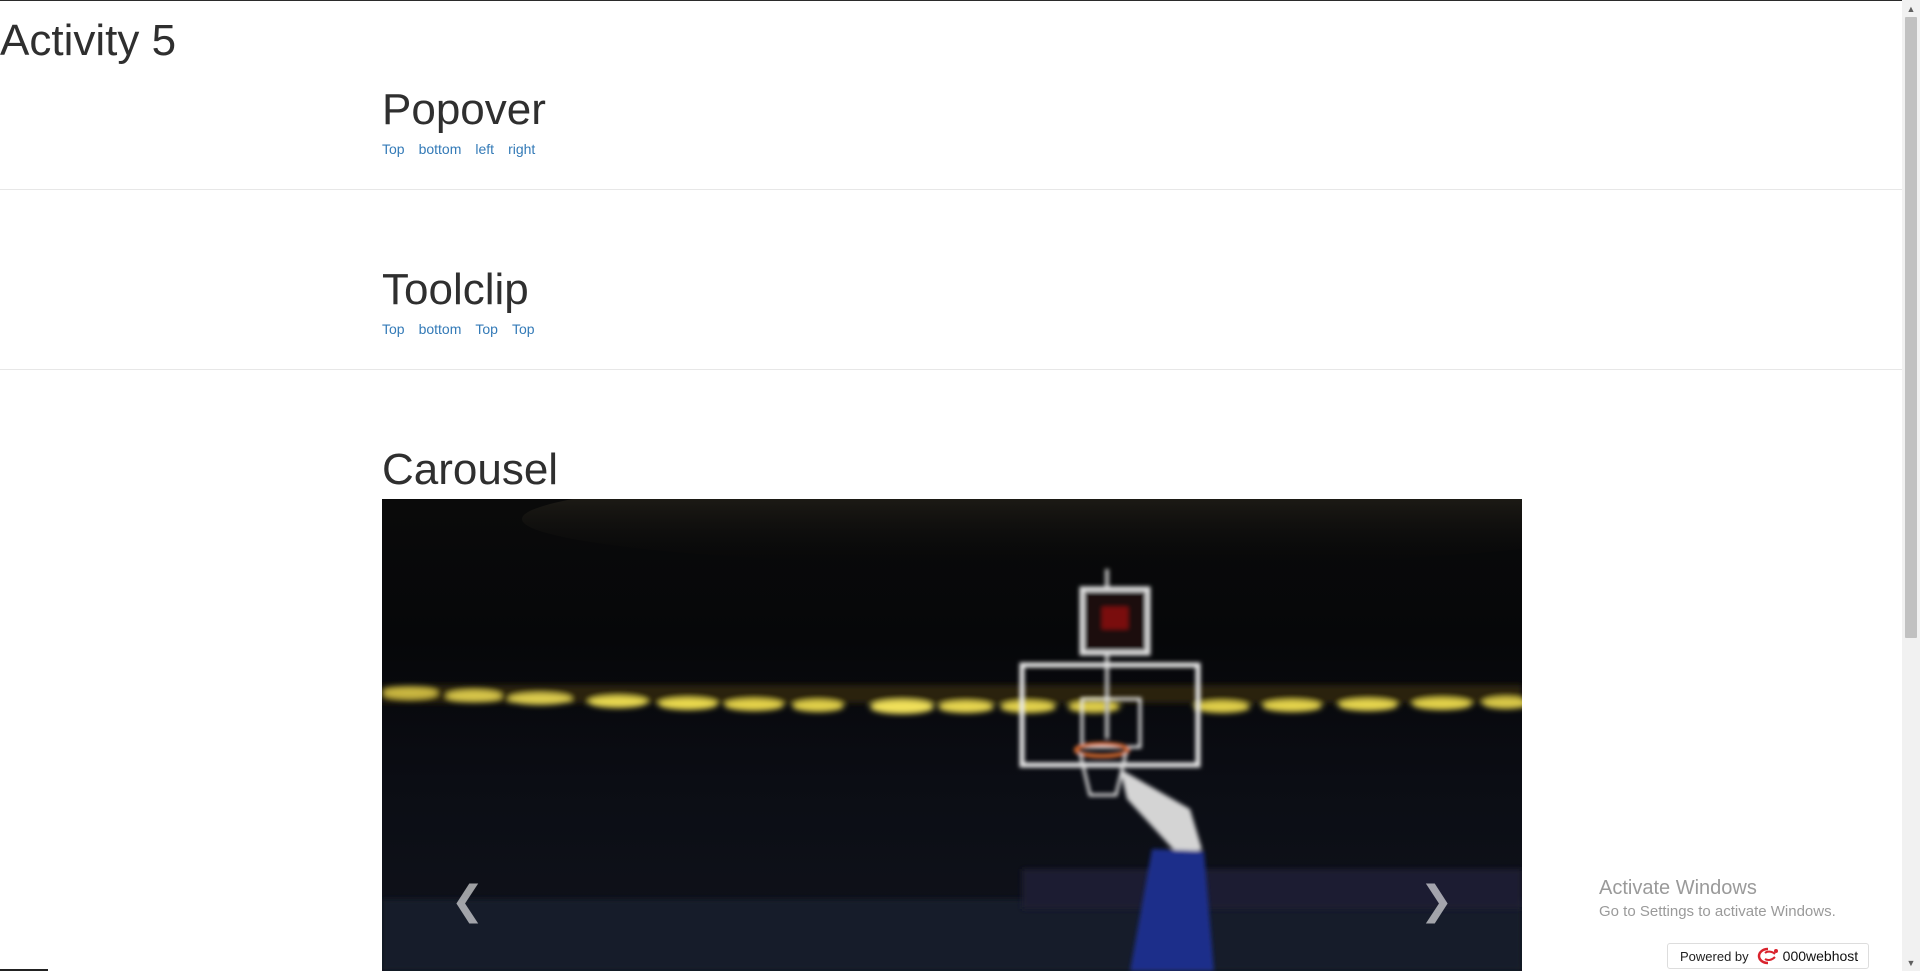 The height and width of the screenshot is (971, 1920). What do you see at coordinates (1911, 962) in the screenshot?
I see `scroll-down-arrow-icon: ▼` at bounding box center [1911, 962].